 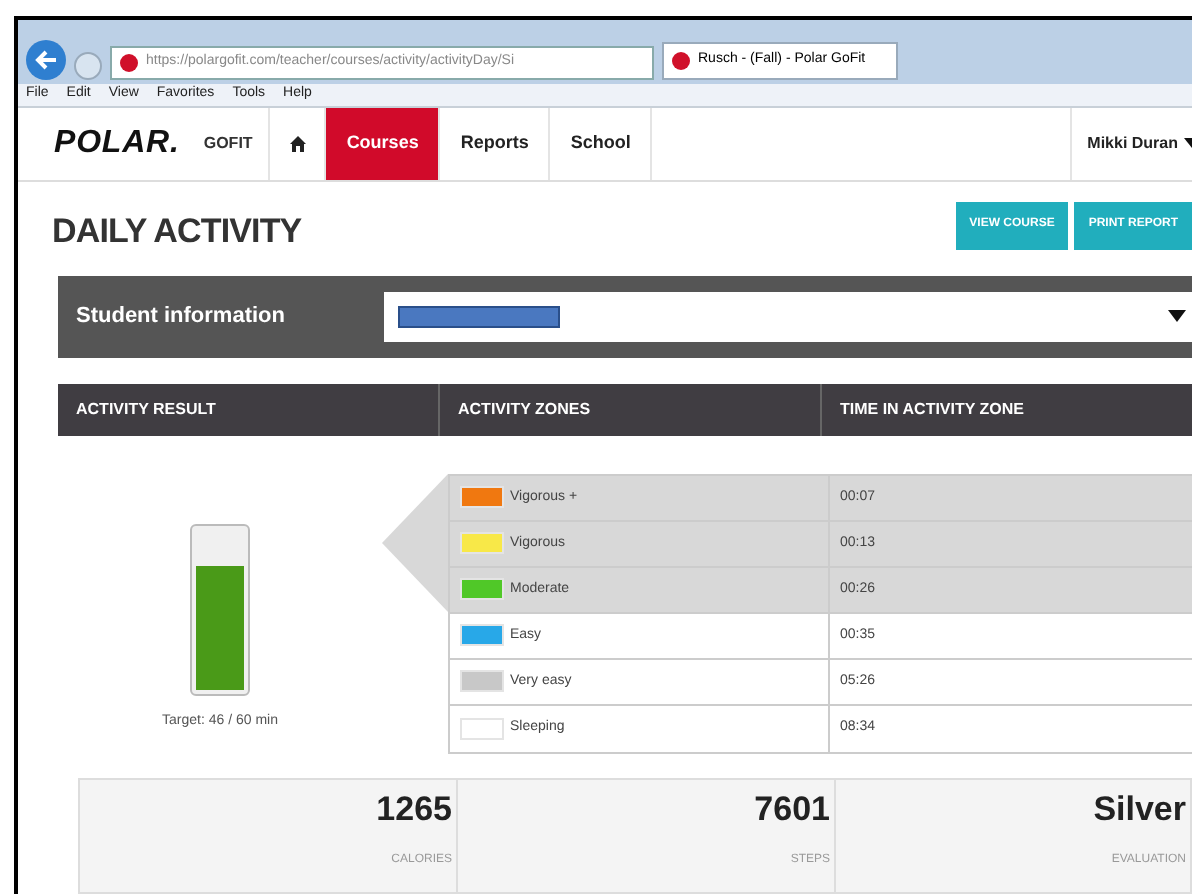 What do you see at coordinates (297, 143) in the screenshot?
I see `home-icon` at bounding box center [297, 143].